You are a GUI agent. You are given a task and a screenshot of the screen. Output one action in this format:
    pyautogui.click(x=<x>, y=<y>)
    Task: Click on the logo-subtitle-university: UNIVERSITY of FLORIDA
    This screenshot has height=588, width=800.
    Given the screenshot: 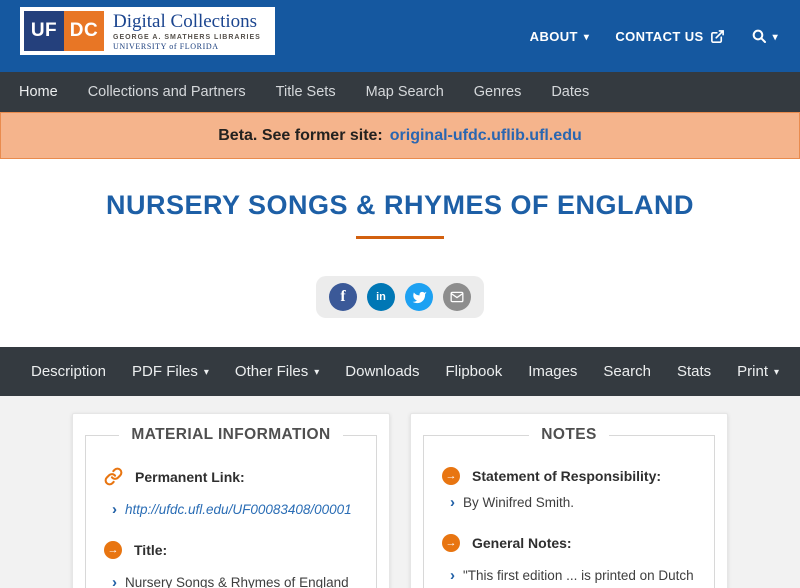 What is the action you would take?
    pyautogui.click(x=166, y=46)
    